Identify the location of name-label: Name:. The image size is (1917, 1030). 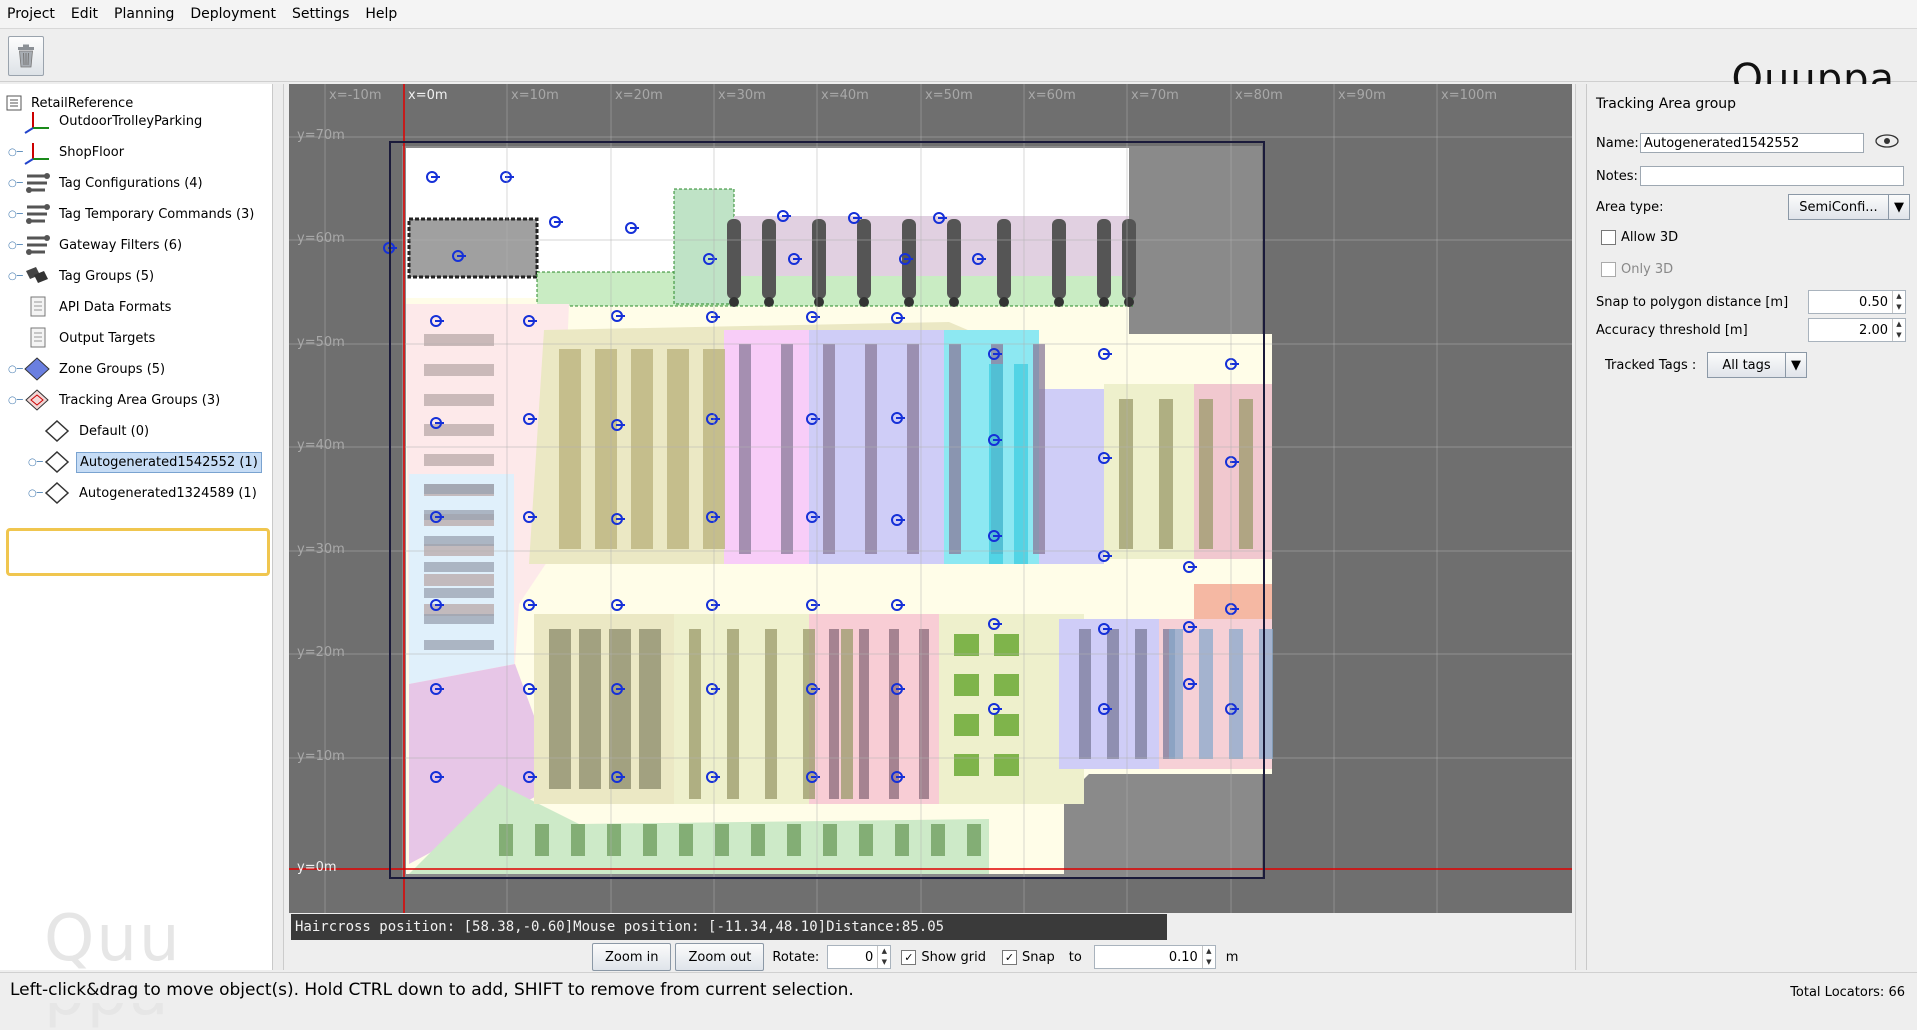
(1617, 143).